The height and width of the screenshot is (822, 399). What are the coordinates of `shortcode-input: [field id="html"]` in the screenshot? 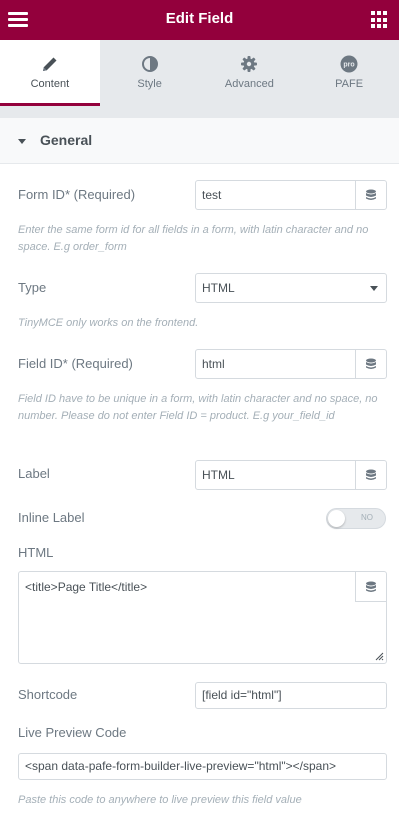 It's located at (291, 695).